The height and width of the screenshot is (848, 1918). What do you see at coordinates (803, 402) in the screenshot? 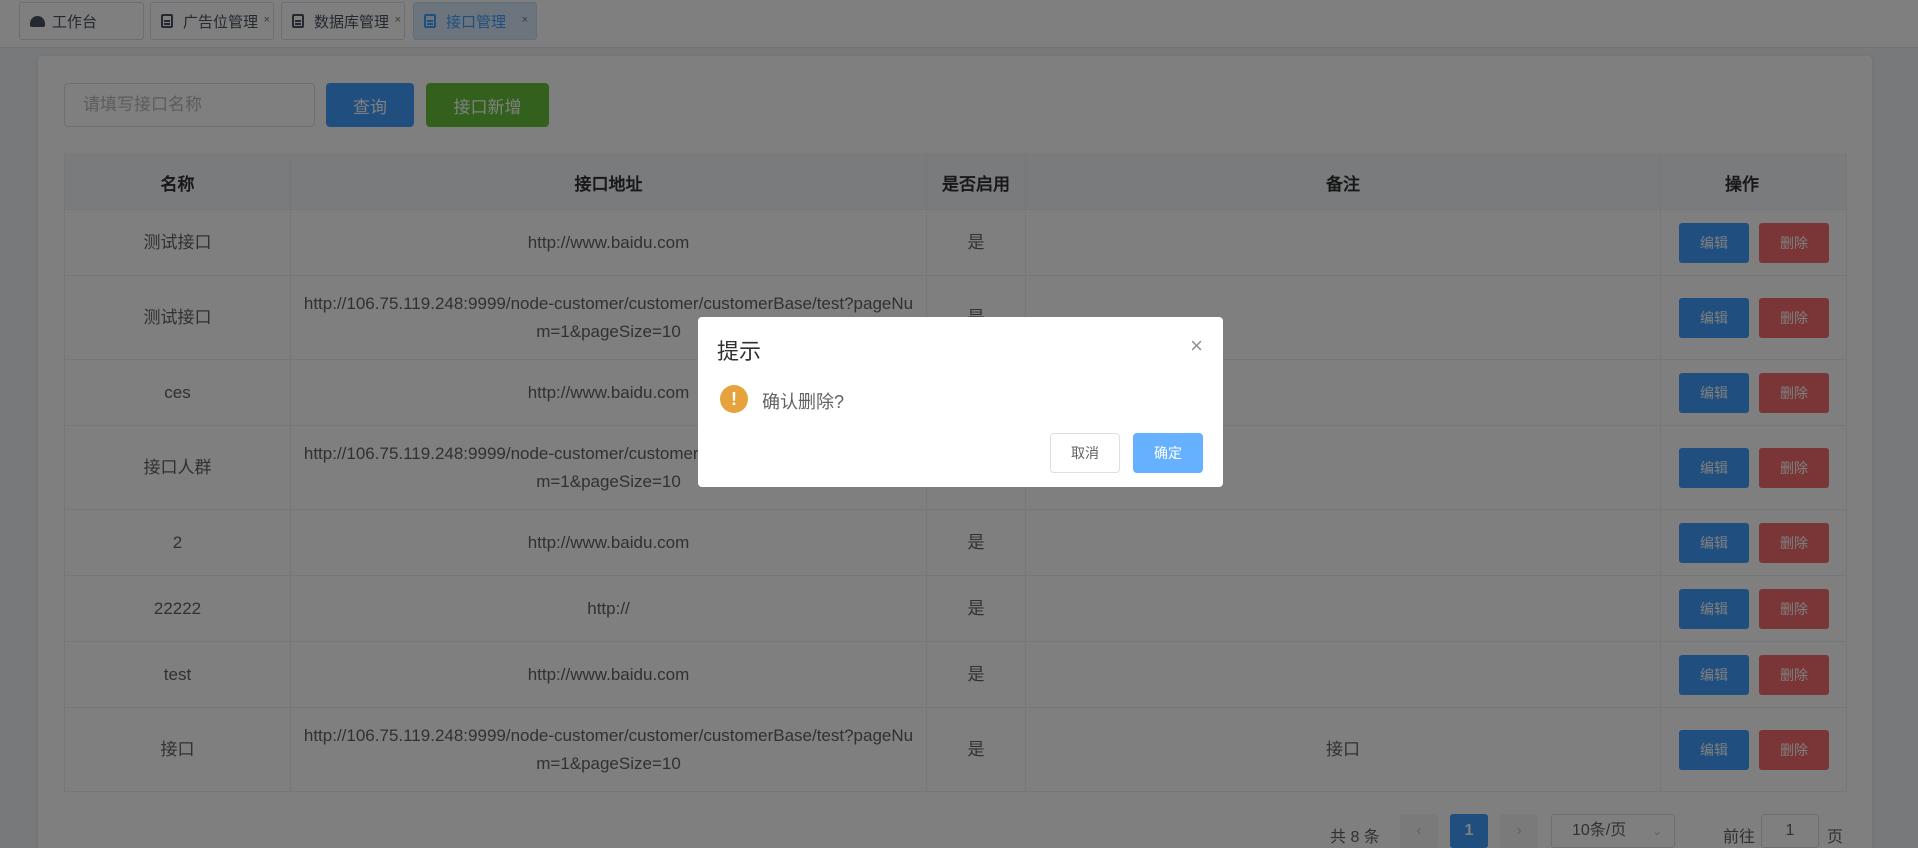
I see `dialog-message: 确认删除?` at bounding box center [803, 402].